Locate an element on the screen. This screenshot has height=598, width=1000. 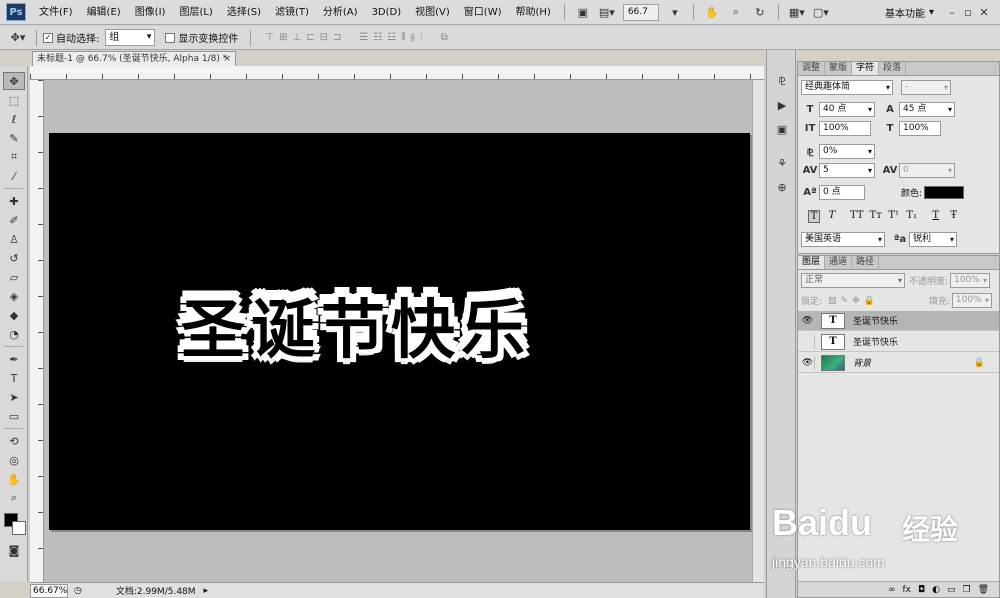
vertical-scale-field: 100% is located at coordinates (845, 128).